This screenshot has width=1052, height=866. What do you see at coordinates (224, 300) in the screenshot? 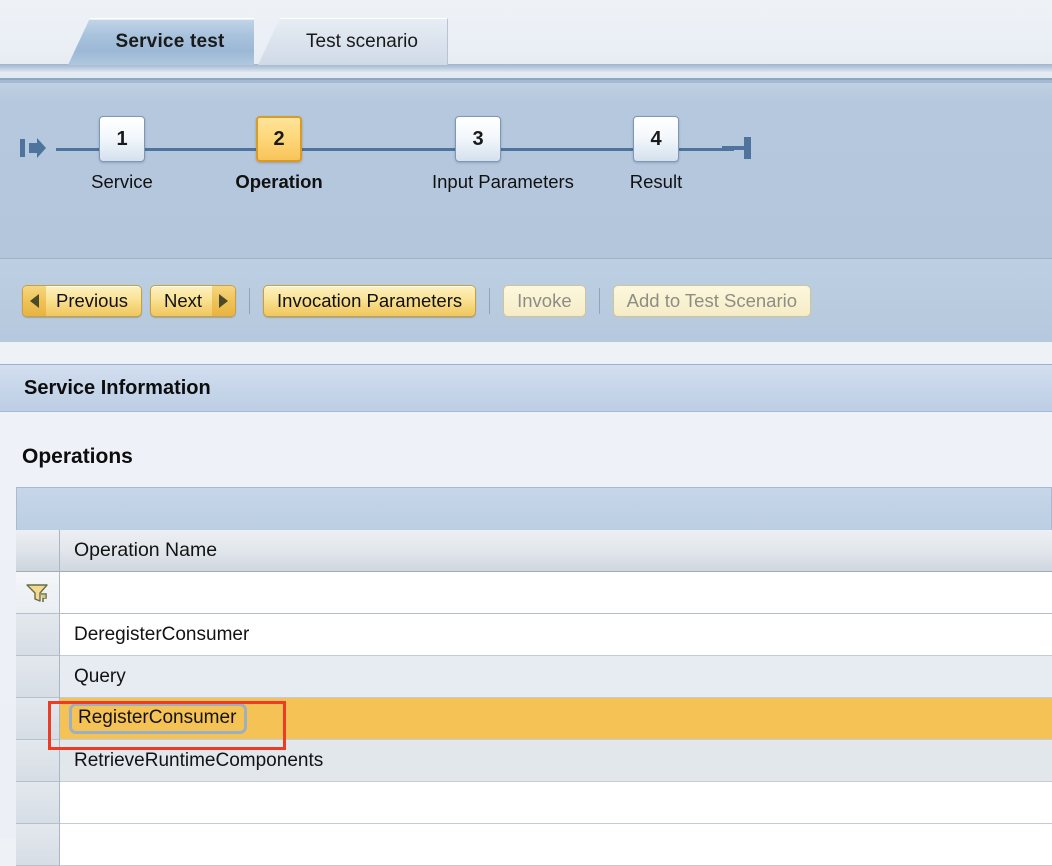
I see `triangle-right-icon` at bounding box center [224, 300].